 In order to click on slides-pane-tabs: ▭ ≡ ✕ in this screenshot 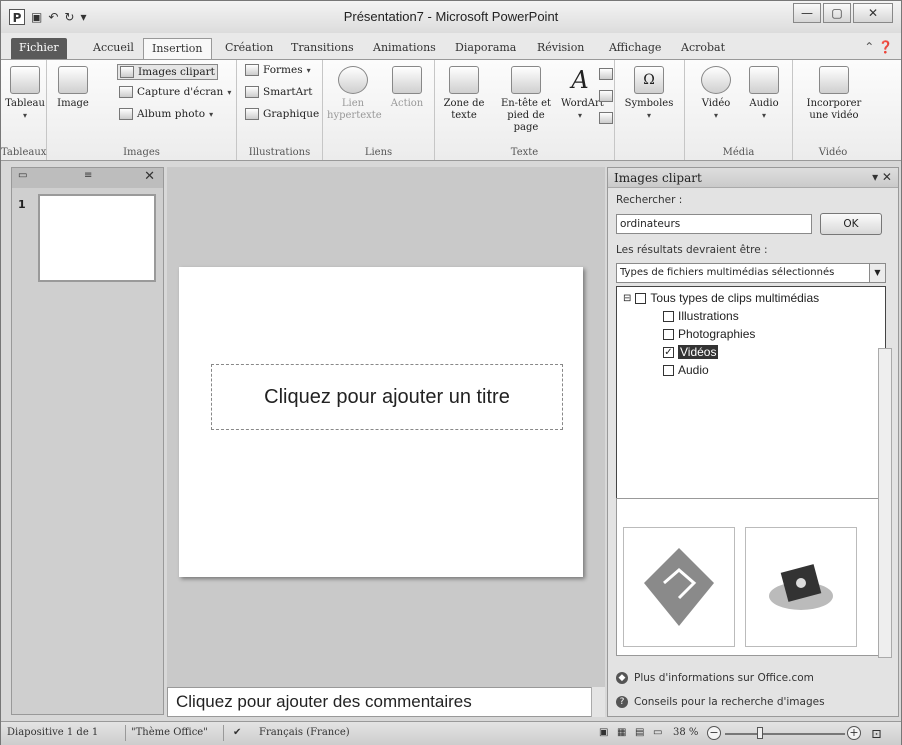, I will do `click(87, 178)`.